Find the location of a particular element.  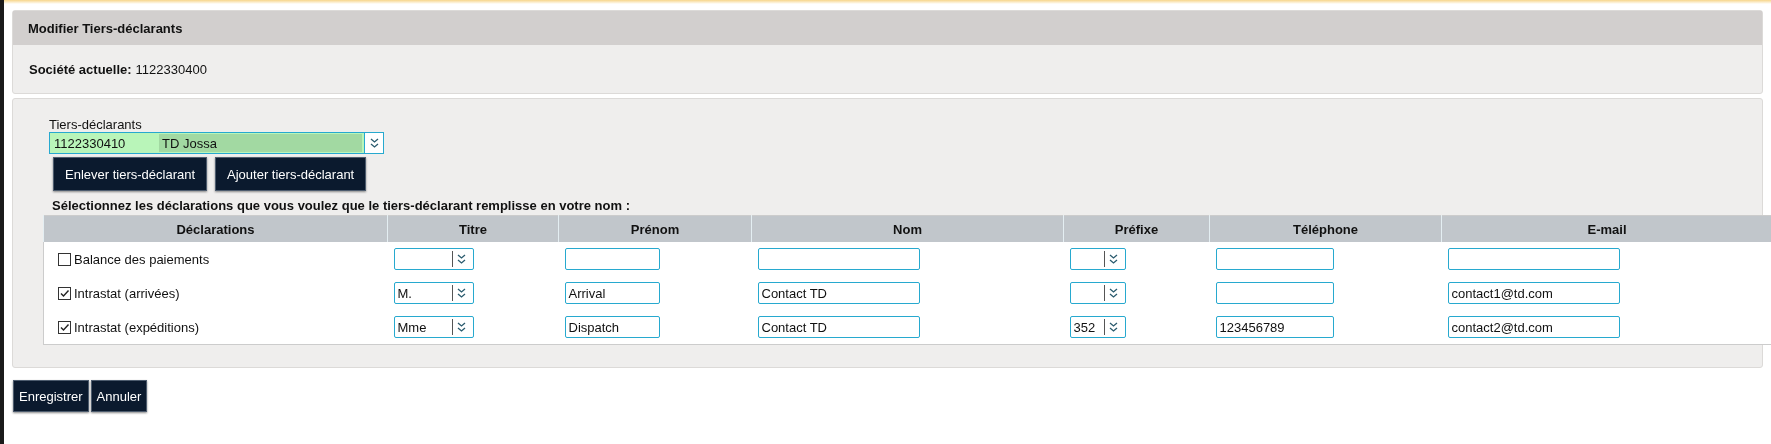

title-dropdown: M. is located at coordinates (433, 293).